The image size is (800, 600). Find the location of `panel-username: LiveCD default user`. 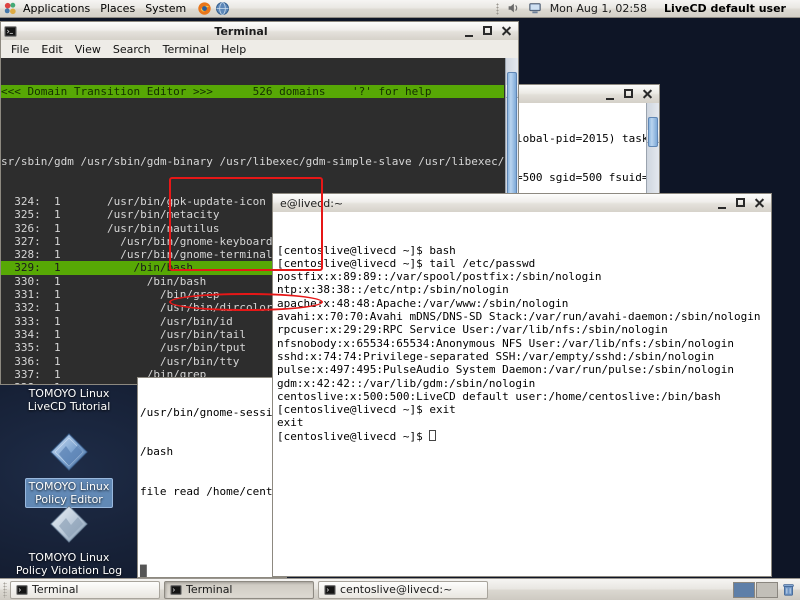

panel-username: LiveCD default user is located at coordinates (728, 8).